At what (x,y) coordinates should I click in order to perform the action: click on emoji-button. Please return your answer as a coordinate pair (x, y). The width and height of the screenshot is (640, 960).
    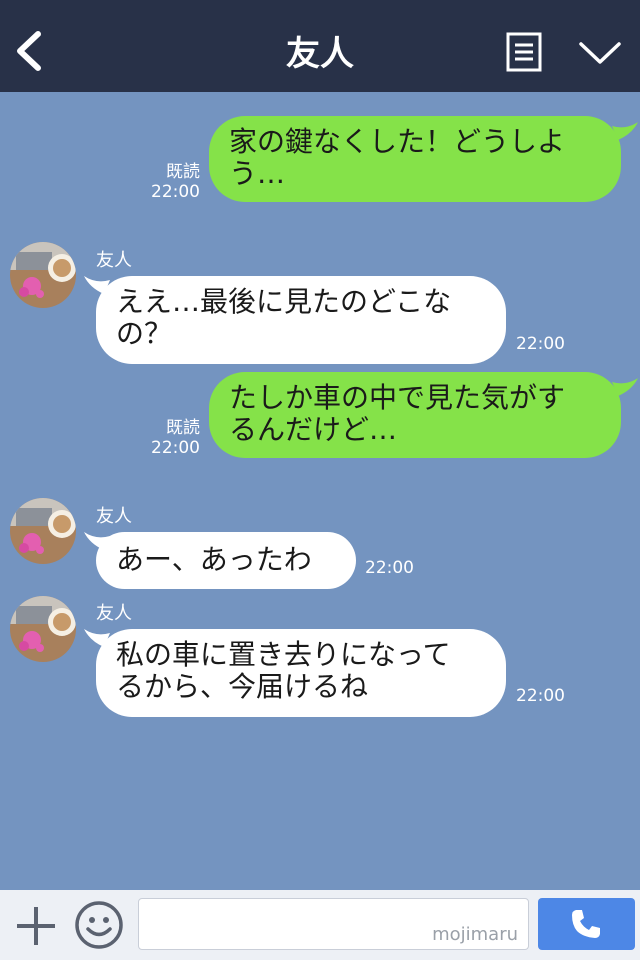
    Looking at the image, I should click on (99, 925).